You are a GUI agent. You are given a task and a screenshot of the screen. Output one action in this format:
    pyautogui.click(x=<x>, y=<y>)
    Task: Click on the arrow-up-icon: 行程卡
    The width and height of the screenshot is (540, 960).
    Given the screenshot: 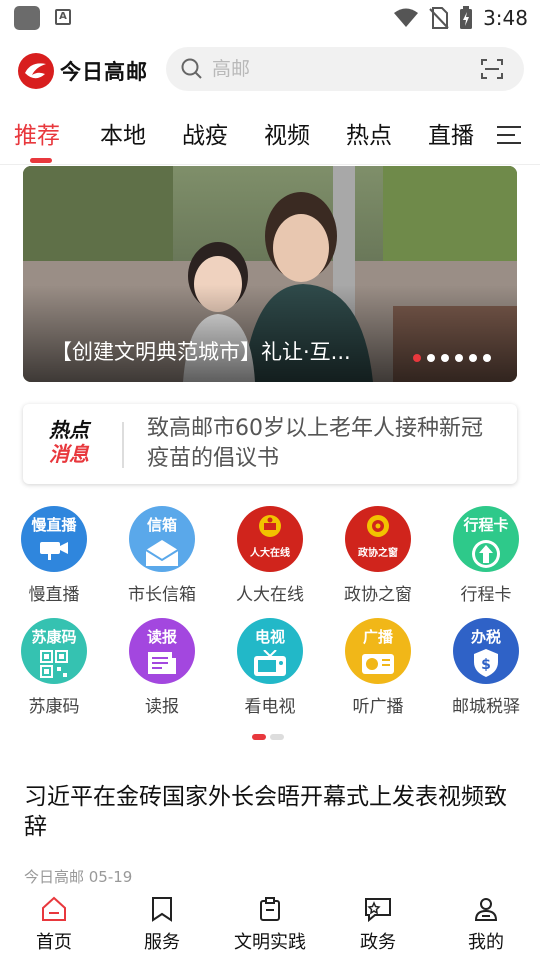 What is the action you would take?
    pyautogui.click(x=486, y=539)
    